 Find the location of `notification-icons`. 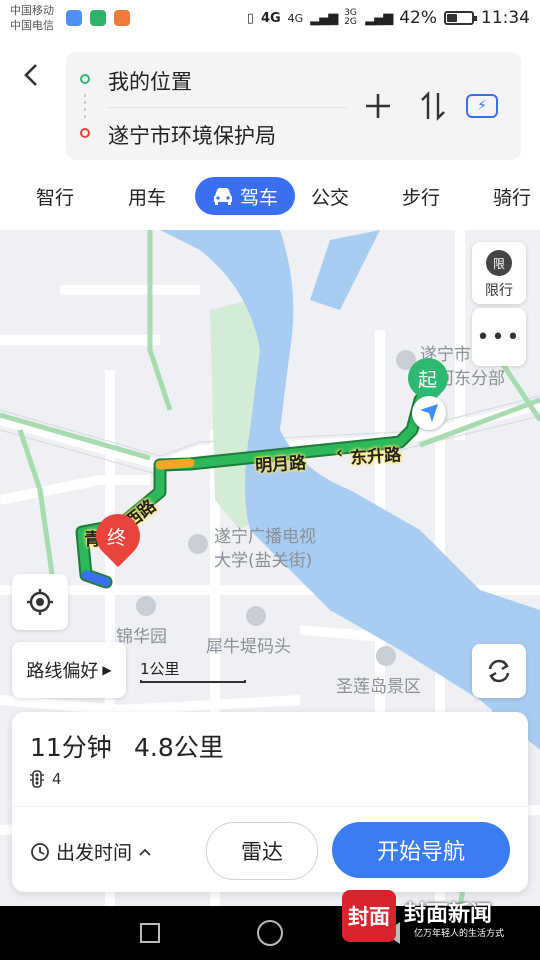

notification-icons is located at coordinates (98, 18).